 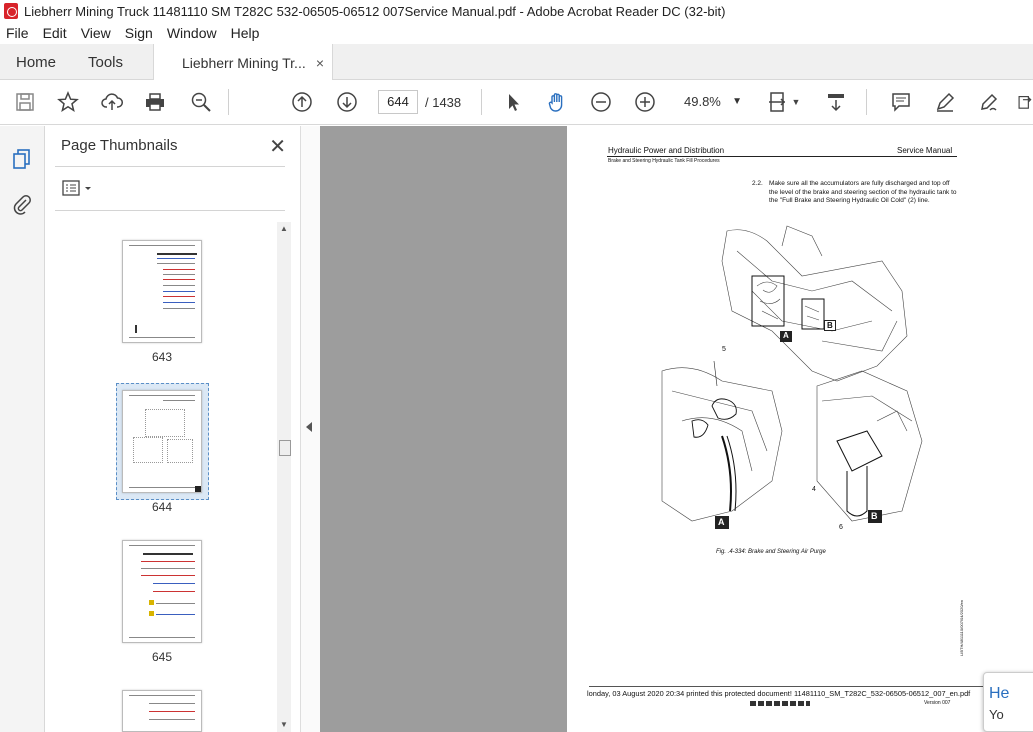 What do you see at coordinates (68, 102) in the screenshot?
I see `star-bookmark-icon` at bounding box center [68, 102].